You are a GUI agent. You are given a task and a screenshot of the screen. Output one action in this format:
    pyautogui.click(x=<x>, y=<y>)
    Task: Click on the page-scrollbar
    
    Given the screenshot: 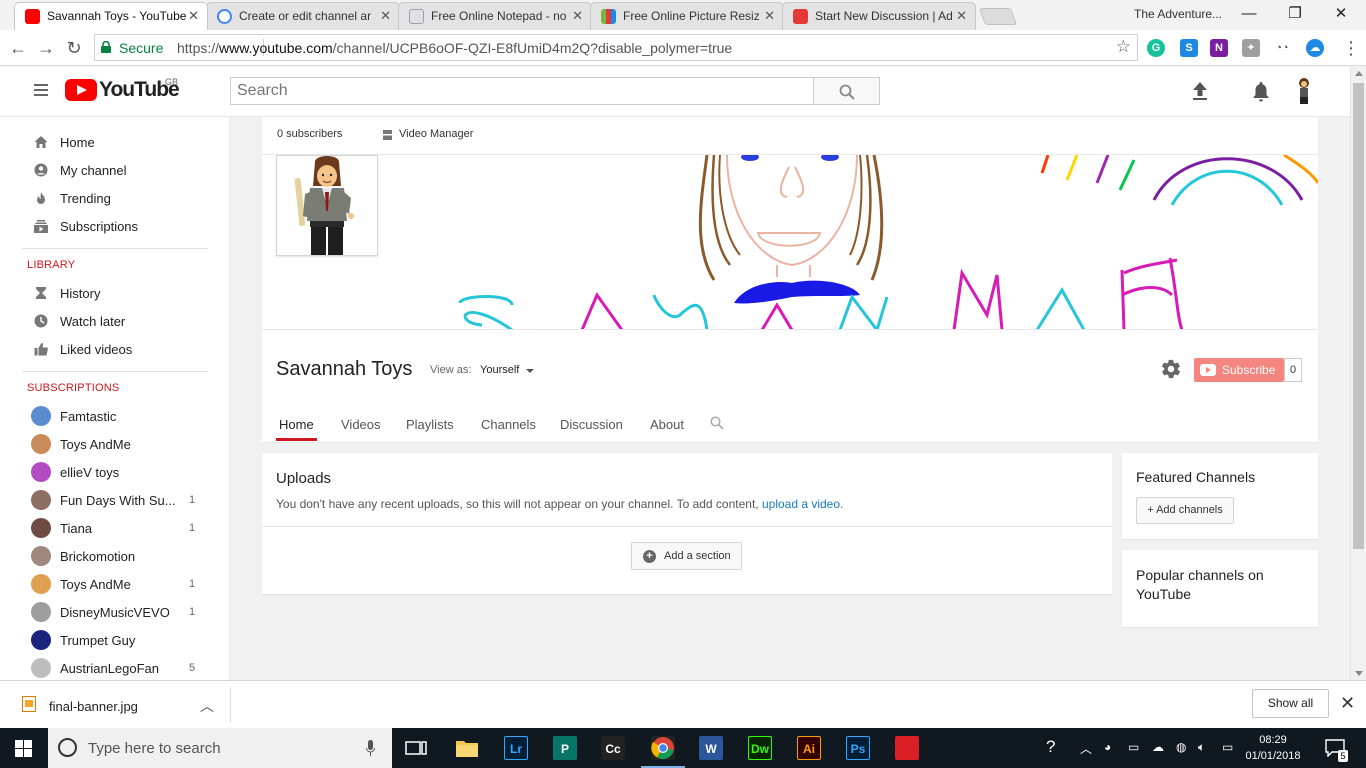 What is the action you would take?
    pyautogui.click(x=1358, y=373)
    